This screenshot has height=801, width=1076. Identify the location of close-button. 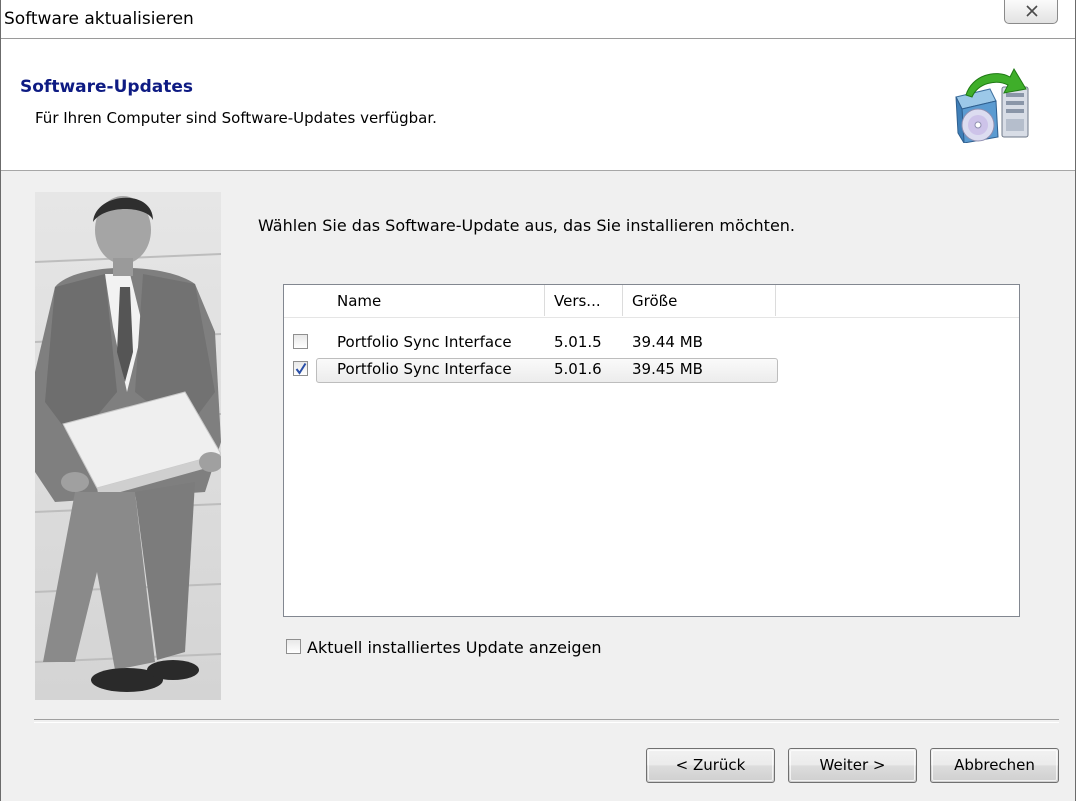
(1031, 12).